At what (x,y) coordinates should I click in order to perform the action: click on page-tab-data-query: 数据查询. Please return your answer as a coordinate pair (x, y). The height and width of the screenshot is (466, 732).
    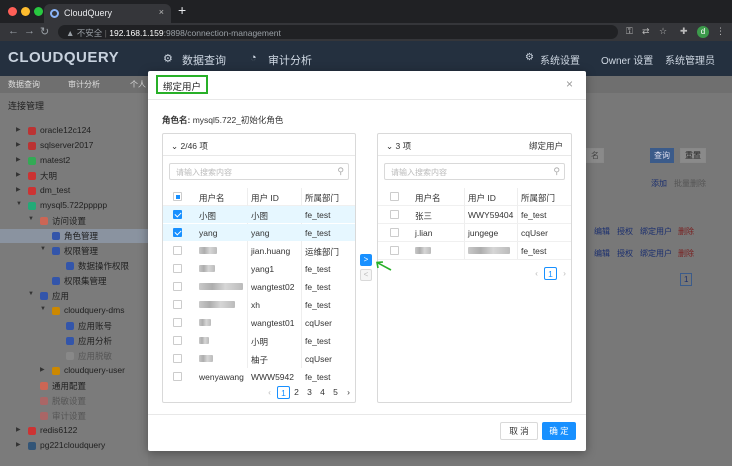
    Looking at the image, I should click on (24, 84).